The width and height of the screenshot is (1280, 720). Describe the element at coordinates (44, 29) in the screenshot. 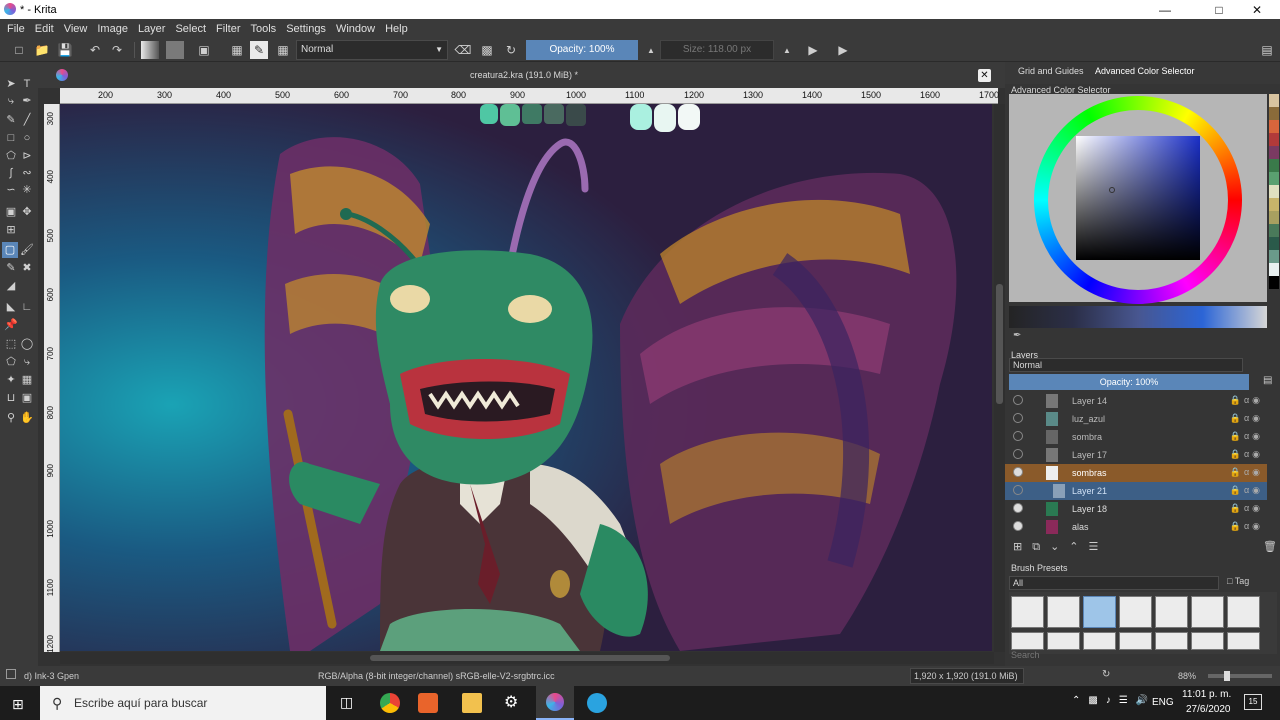

I see `menu-edit: Edit` at that location.